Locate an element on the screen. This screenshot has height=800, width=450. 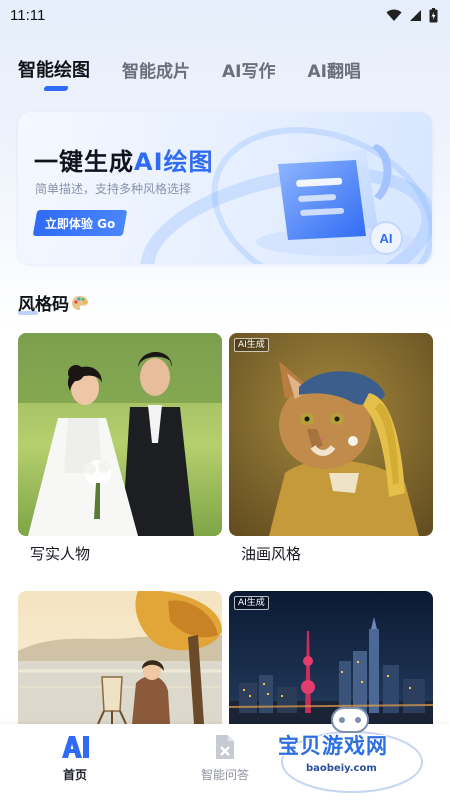
battery-icon is located at coordinates (433, 14).